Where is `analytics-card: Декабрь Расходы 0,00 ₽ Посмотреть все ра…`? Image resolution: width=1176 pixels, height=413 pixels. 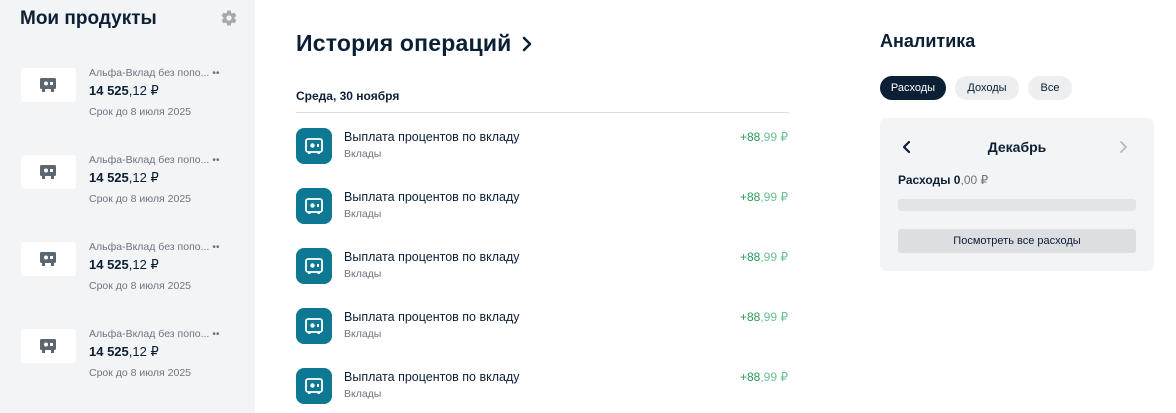 analytics-card: Декабрь Расходы 0,00 ₽ Посмотреть все ра… is located at coordinates (1017, 194).